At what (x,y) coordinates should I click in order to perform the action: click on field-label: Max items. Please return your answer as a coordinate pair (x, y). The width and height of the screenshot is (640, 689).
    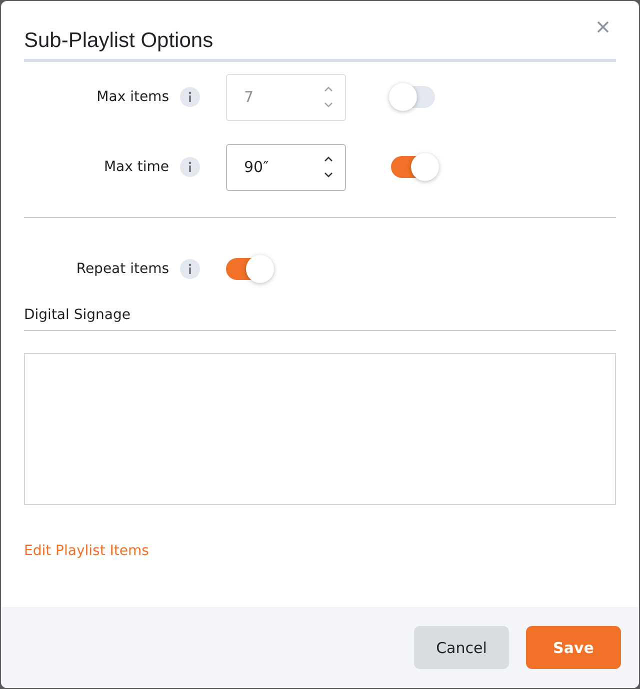
    Looking at the image, I should click on (132, 97).